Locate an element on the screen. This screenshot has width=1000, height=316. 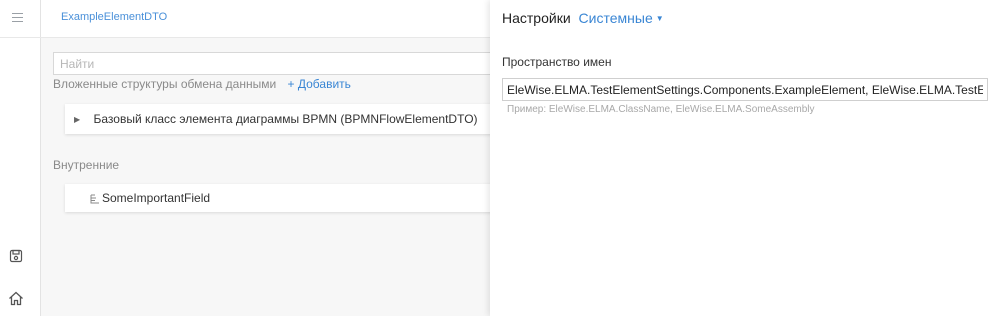
home-icon is located at coordinates (16, 301).